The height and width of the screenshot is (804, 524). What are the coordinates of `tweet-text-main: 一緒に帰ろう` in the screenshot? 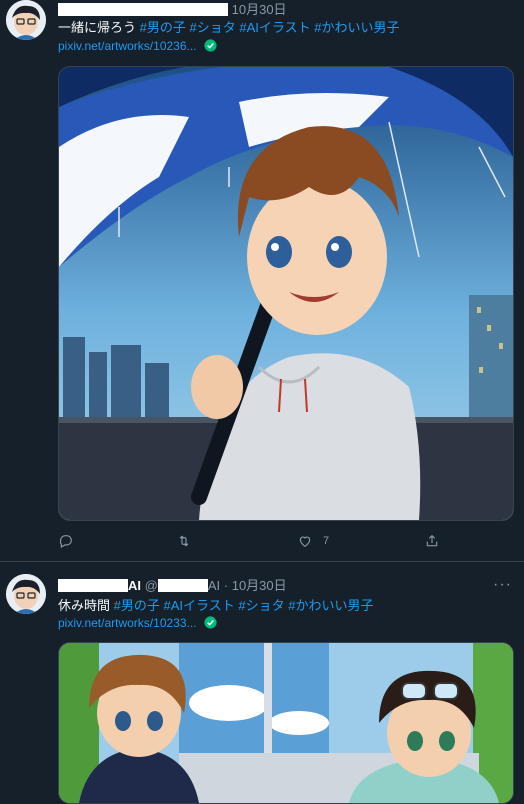 It's located at (97, 27).